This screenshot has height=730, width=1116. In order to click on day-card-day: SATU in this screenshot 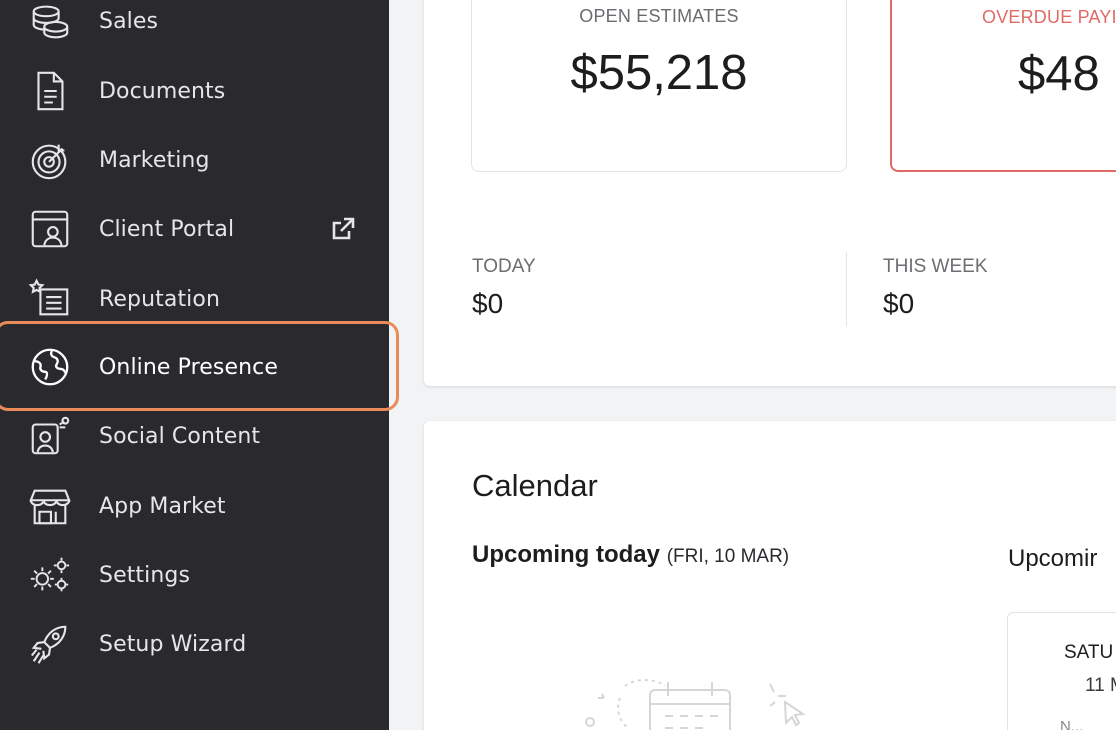, I will do `click(1089, 652)`.